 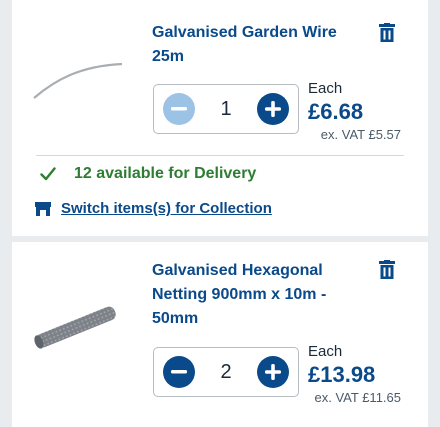 I want to click on collection-link-text: Switch items(s) for Collection, so click(x=166, y=208).